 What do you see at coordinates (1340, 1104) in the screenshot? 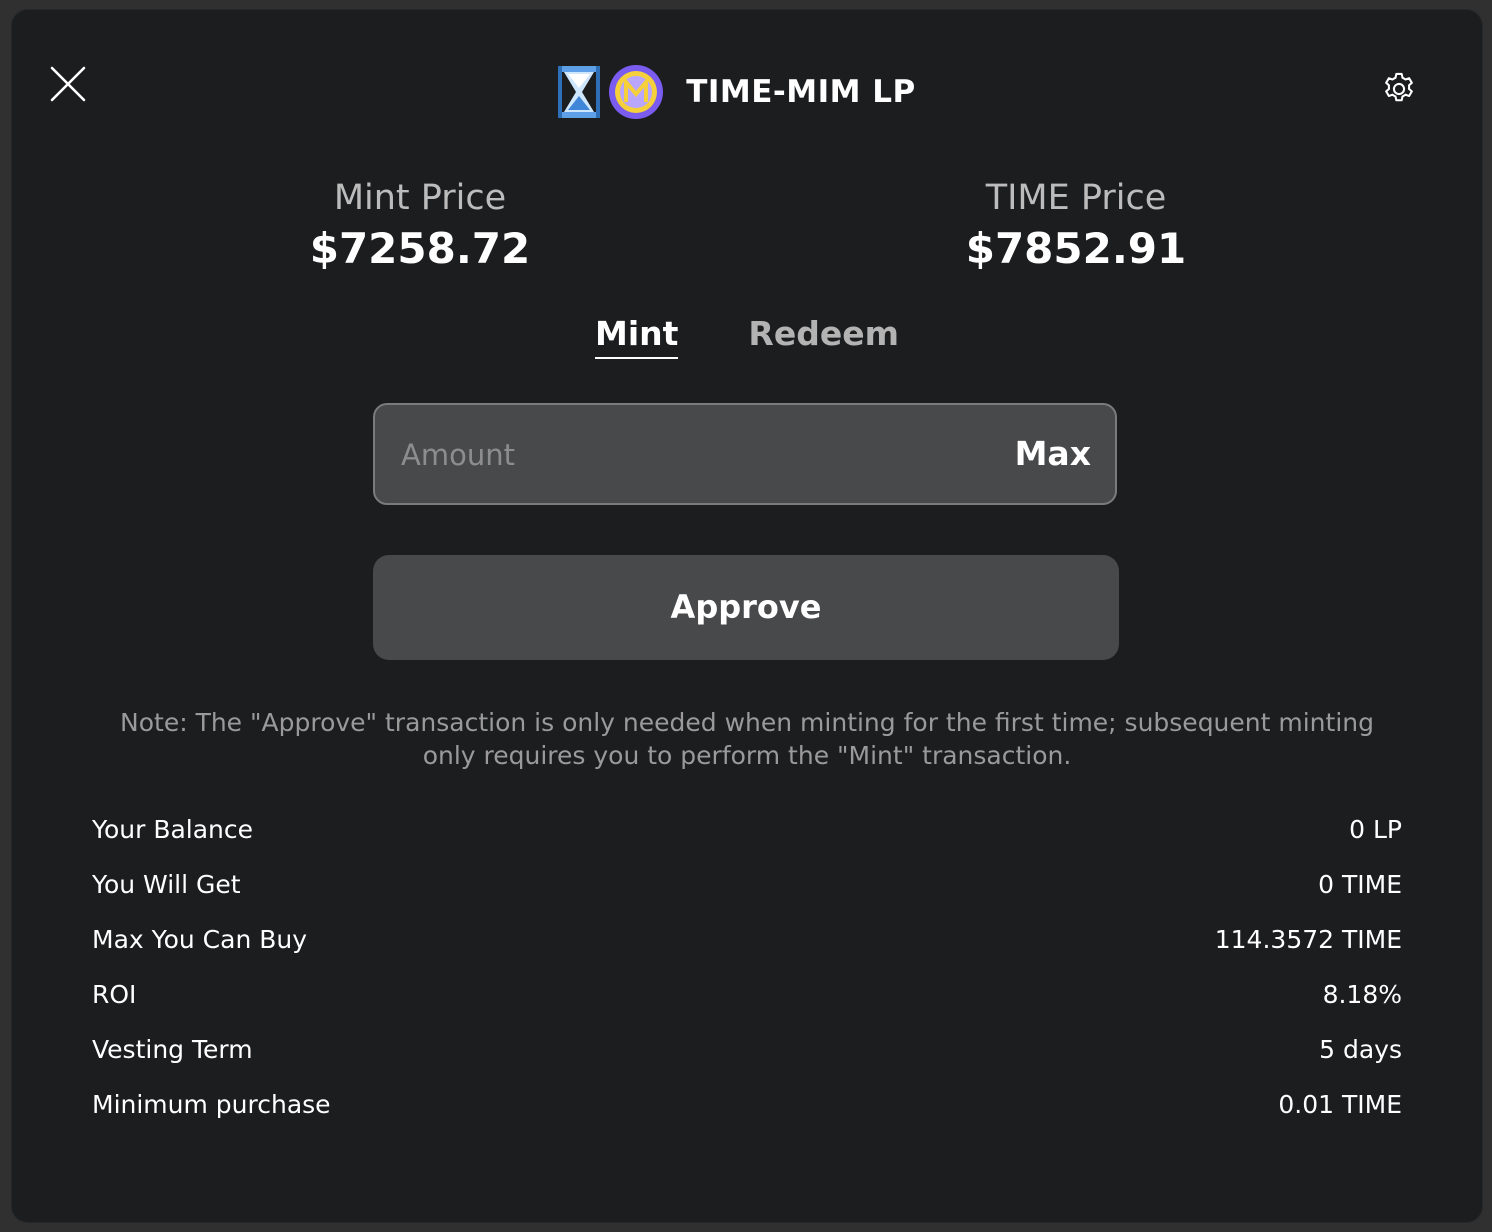
I see `detail-value: 0.01 TIME` at bounding box center [1340, 1104].